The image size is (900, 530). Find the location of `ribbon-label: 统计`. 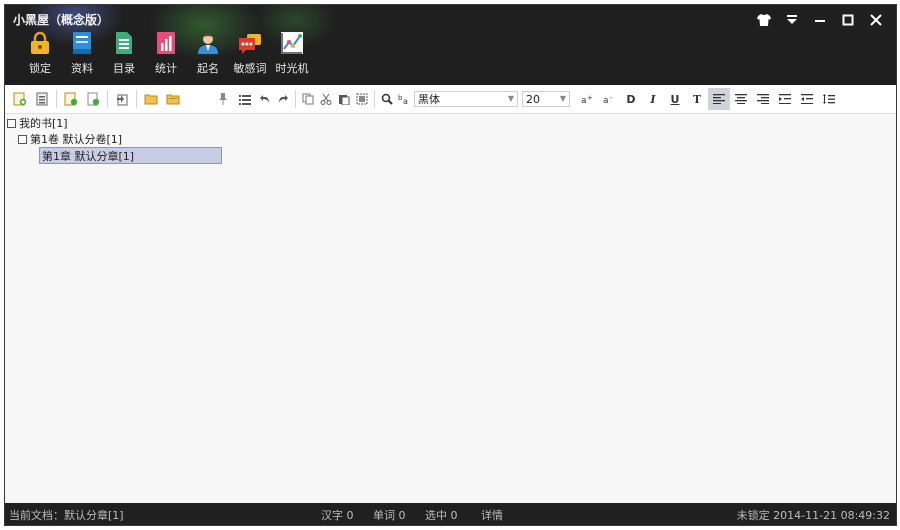

ribbon-label: 统计 is located at coordinates (166, 68).